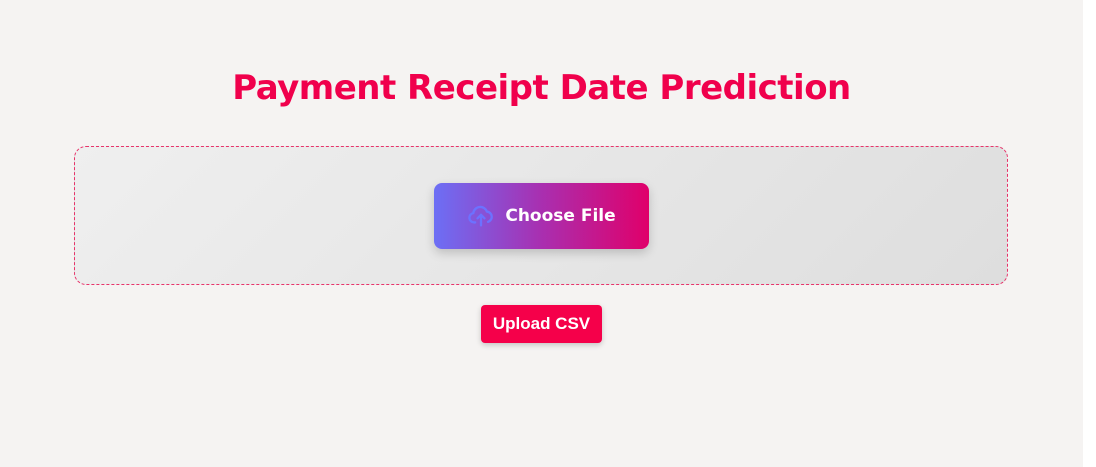 The width and height of the screenshot is (1096, 467). Describe the element at coordinates (481, 216) in the screenshot. I see `cloud-upload-icon` at that location.